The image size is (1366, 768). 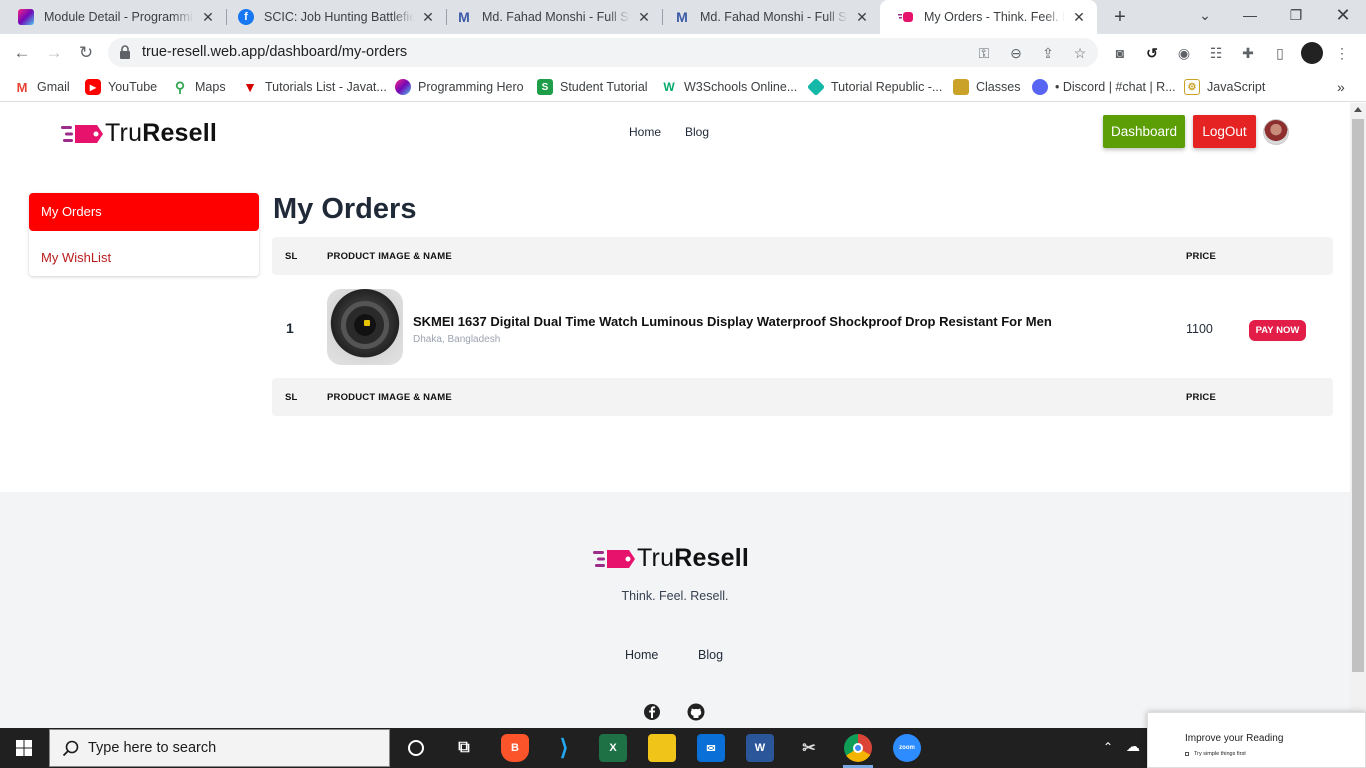 What do you see at coordinates (711, 748) in the screenshot?
I see `mail-icon: ✉` at bounding box center [711, 748].